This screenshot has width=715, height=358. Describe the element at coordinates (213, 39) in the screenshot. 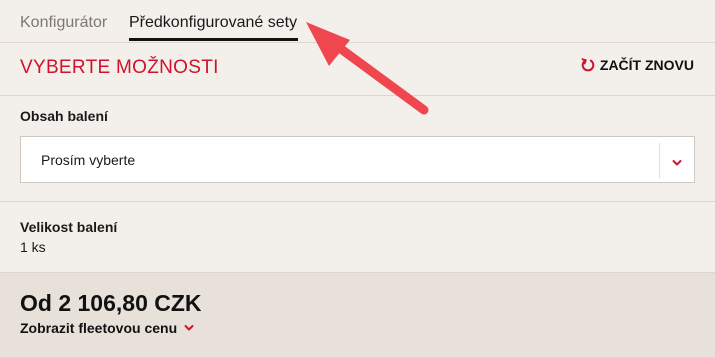

I see `active-tab-indicator` at that location.